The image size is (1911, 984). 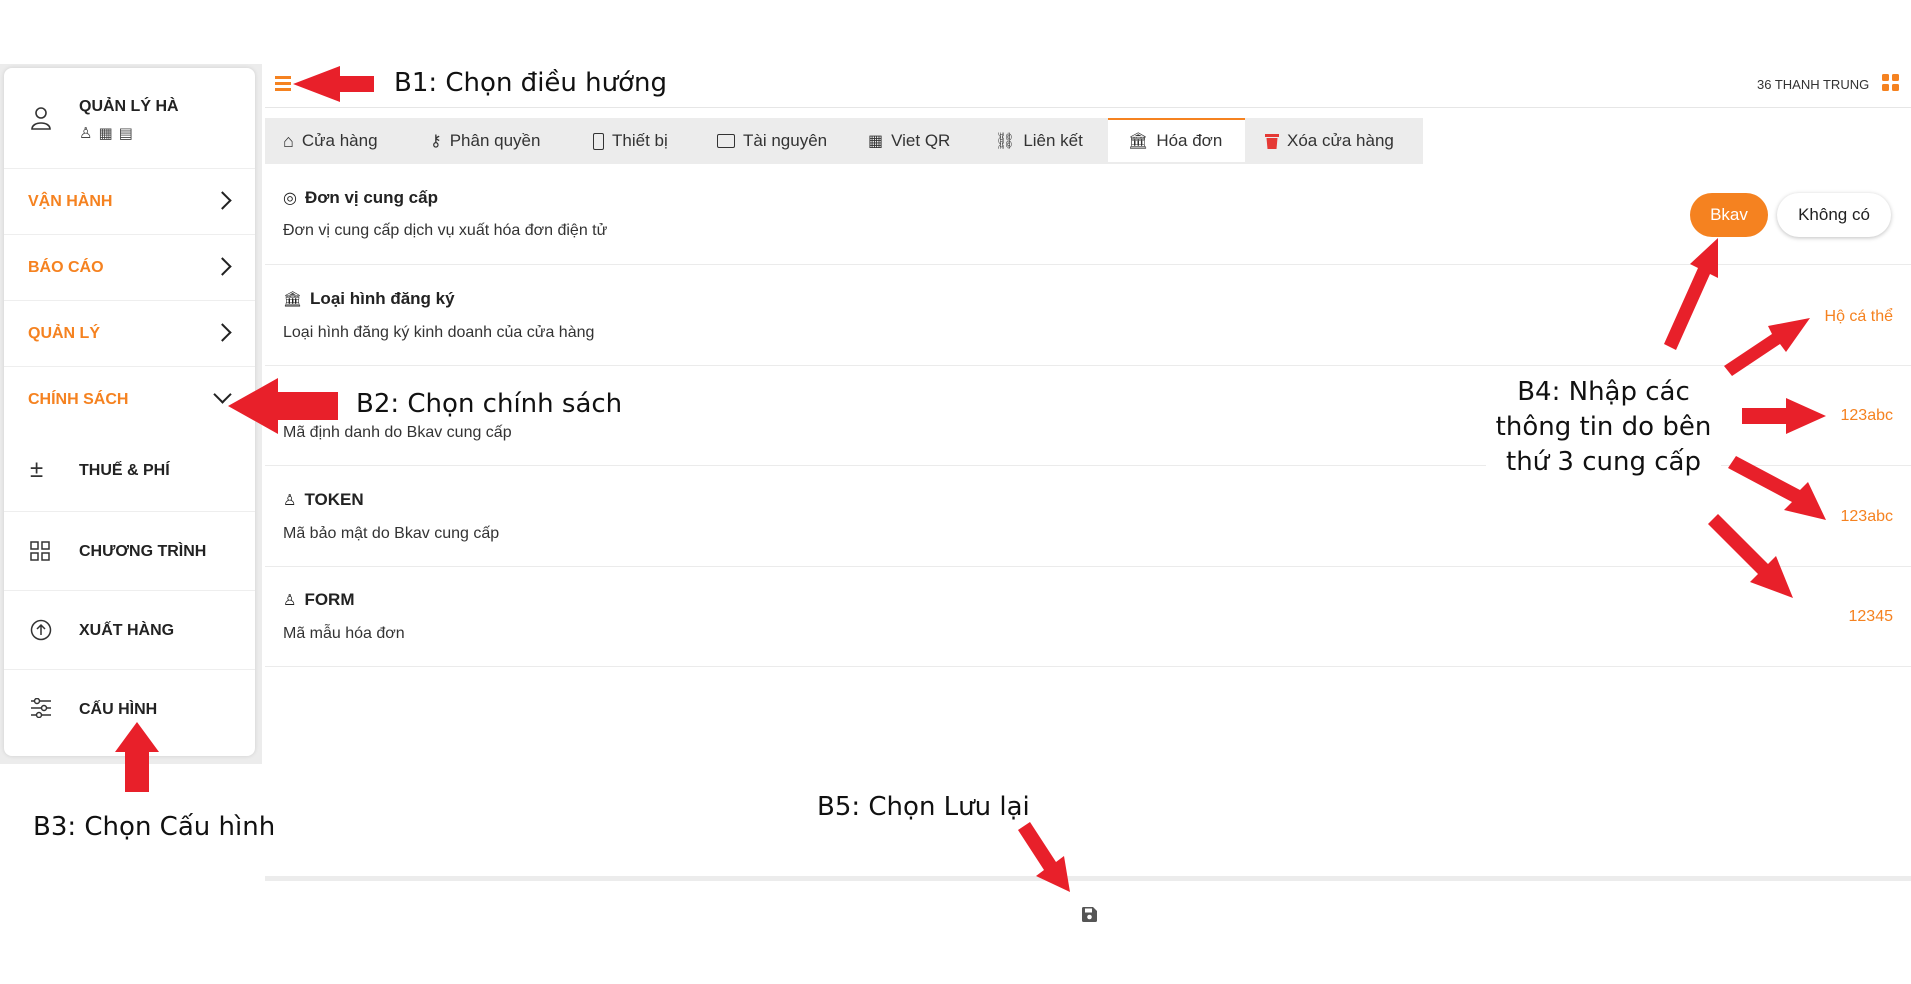 What do you see at coordinates (283, 406) in the screenshot?
I see `arrow-b2` at bounding box center [283, 406].